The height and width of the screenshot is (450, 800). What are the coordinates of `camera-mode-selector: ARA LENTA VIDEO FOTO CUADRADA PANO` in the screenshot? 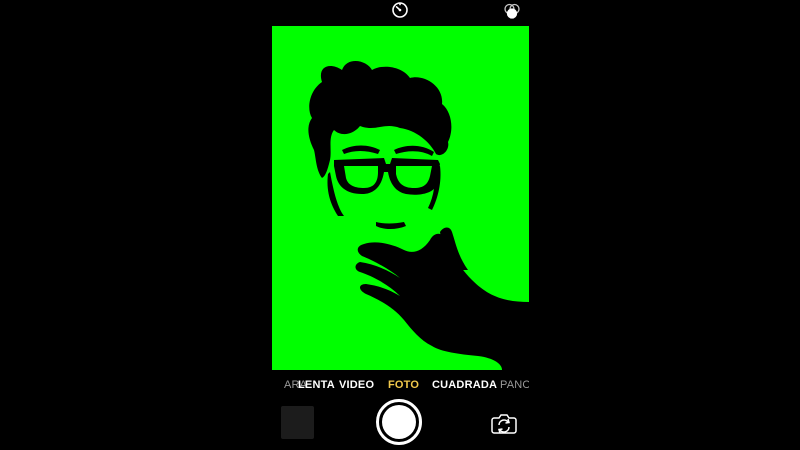 It's located at (400, 385).